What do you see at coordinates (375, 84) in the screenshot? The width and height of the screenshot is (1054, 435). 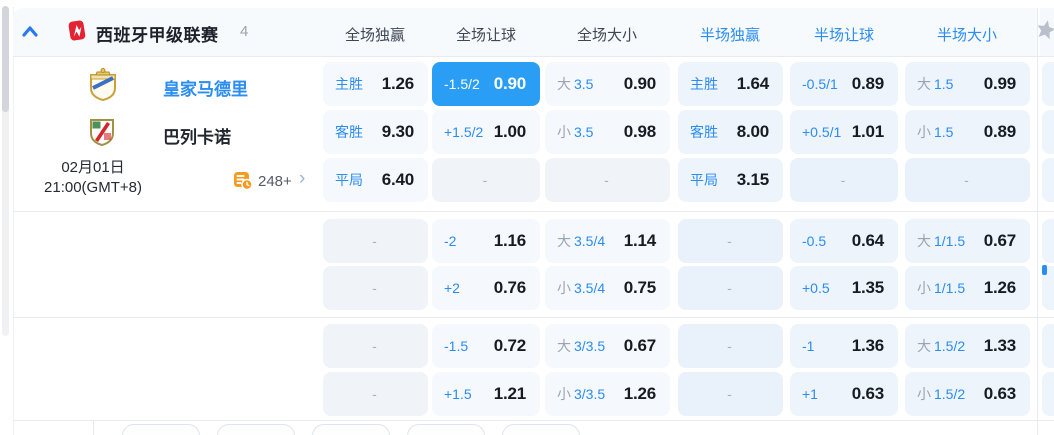 I see `odds-cell: 主胜 1.26` at bounding box center [375, 84].